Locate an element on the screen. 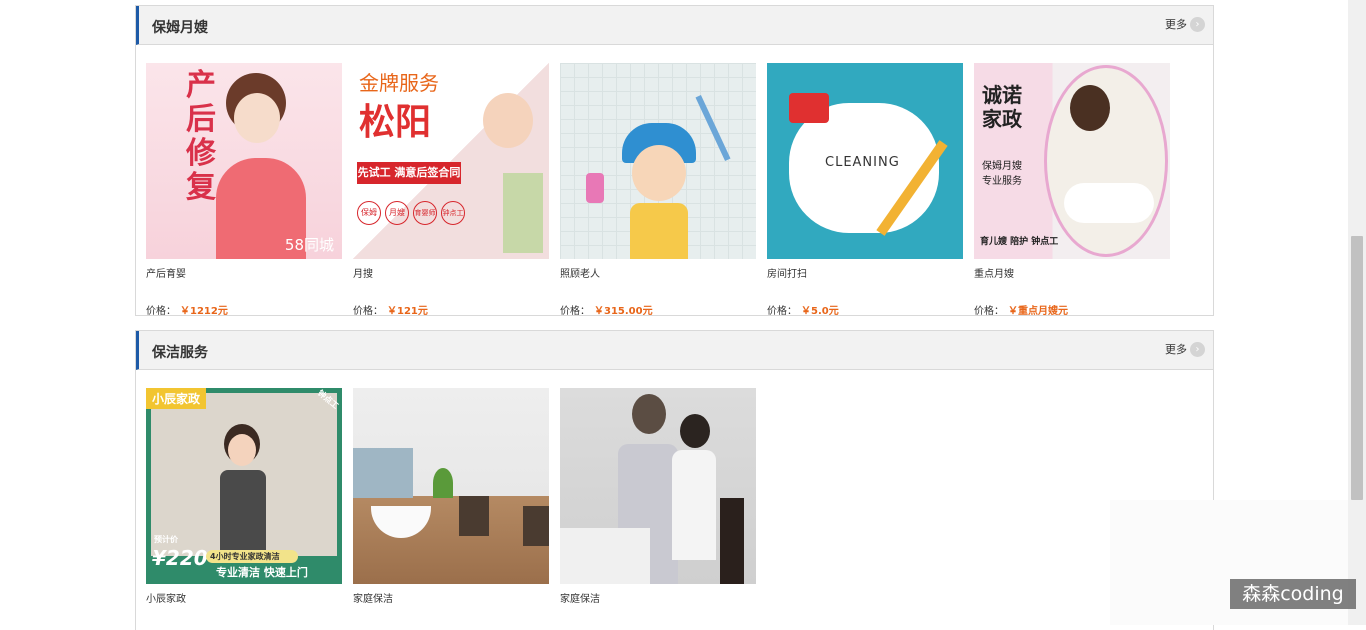  image-tag: 育婴师 is located at coordinates (425, 213).